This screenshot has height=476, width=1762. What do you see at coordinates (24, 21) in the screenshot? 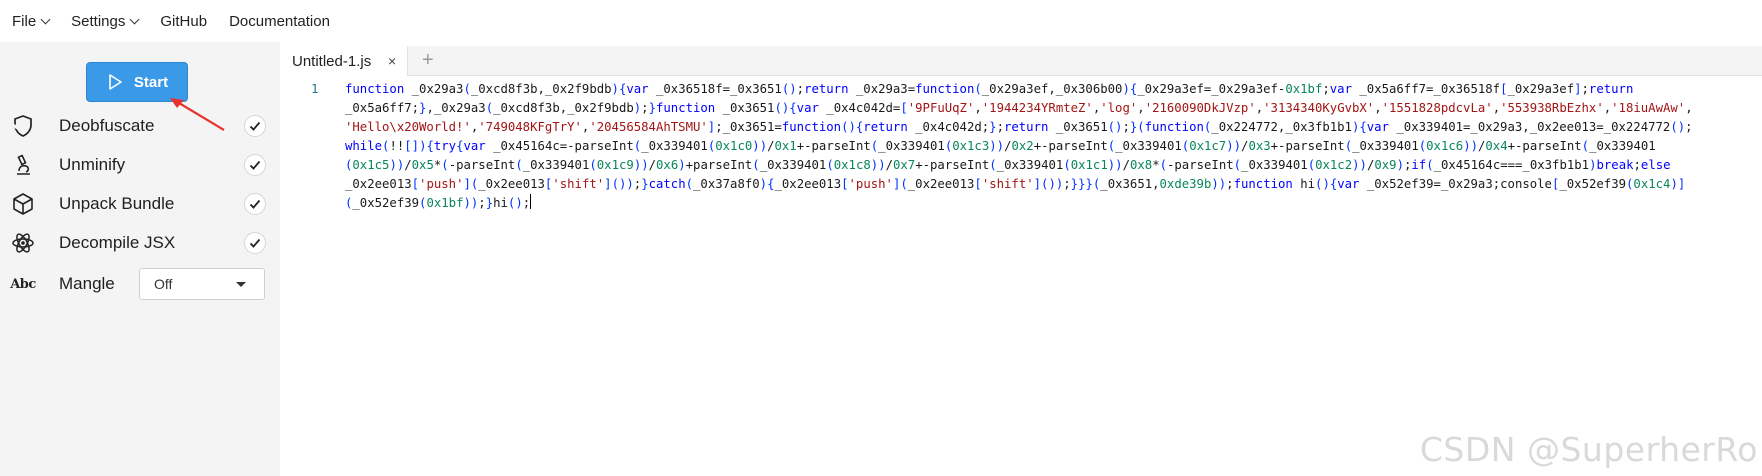
I see `menu-file-label: File` at bounding box center [24, 21].